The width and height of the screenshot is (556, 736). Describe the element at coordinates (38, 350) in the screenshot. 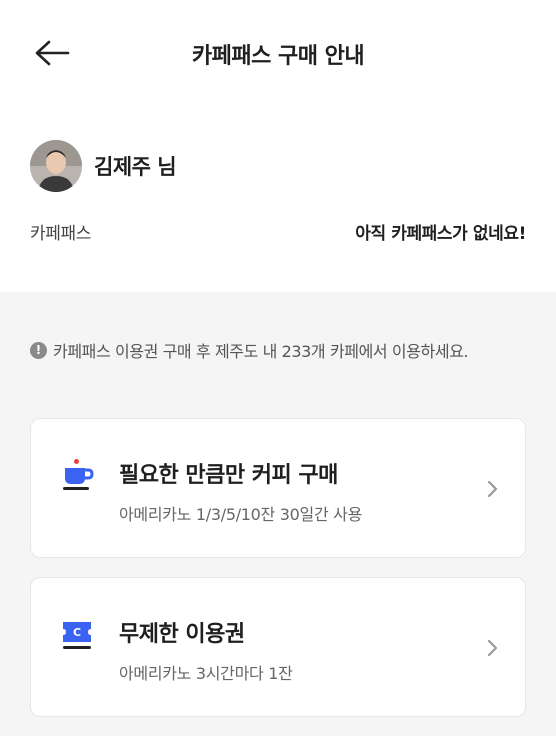

I see `info-icon: !` at that location.